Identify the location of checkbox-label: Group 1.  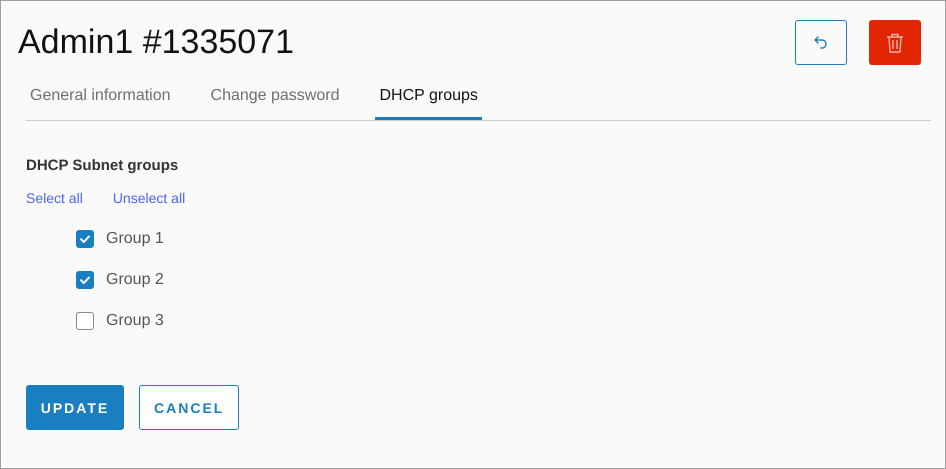
(135, 239).